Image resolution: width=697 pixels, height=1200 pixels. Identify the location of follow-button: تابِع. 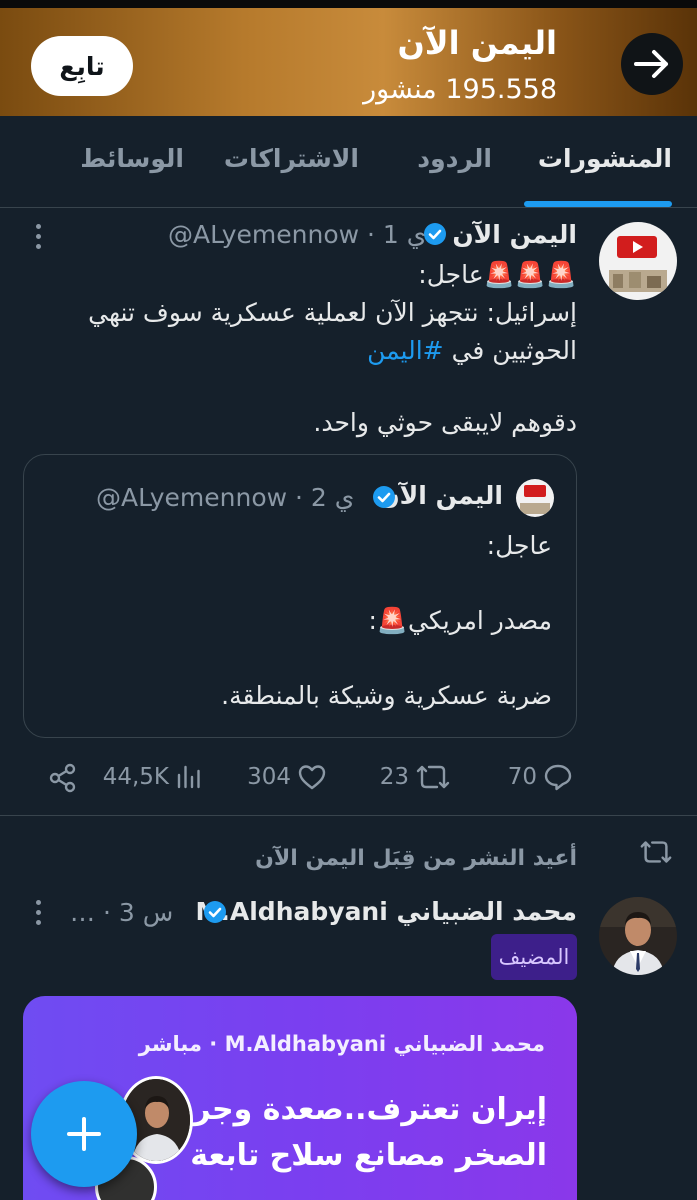
(82, 66).